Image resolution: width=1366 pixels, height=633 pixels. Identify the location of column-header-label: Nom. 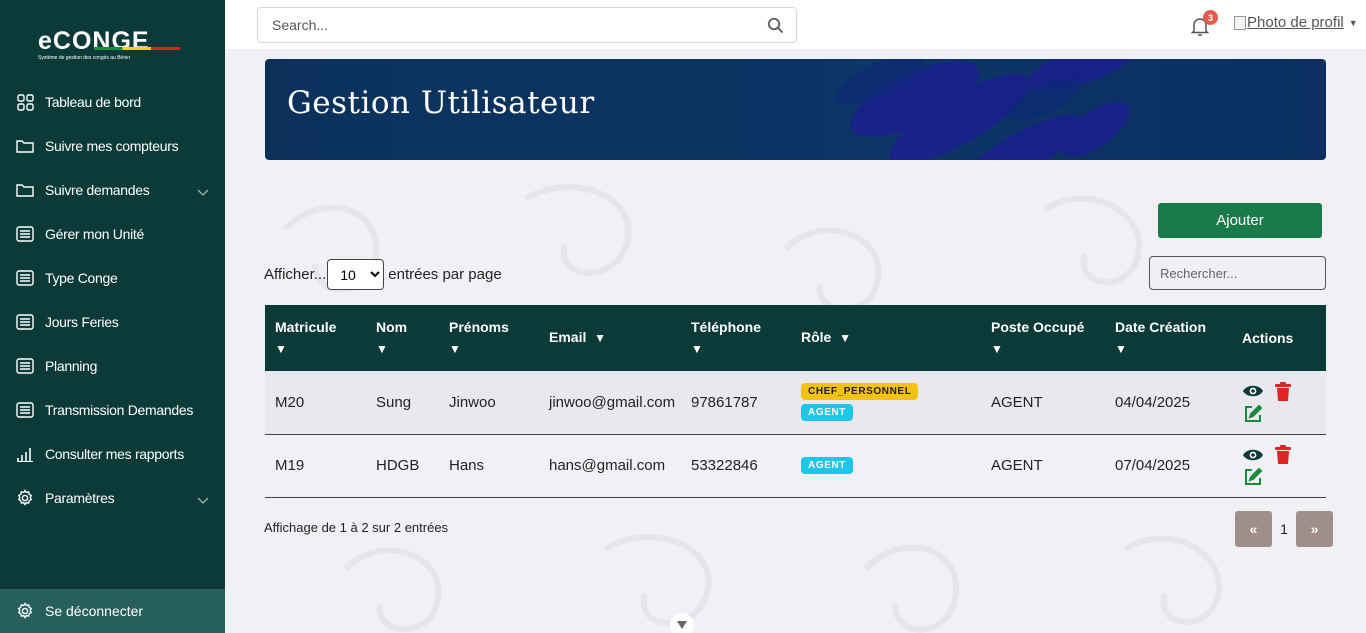
(392, 326).